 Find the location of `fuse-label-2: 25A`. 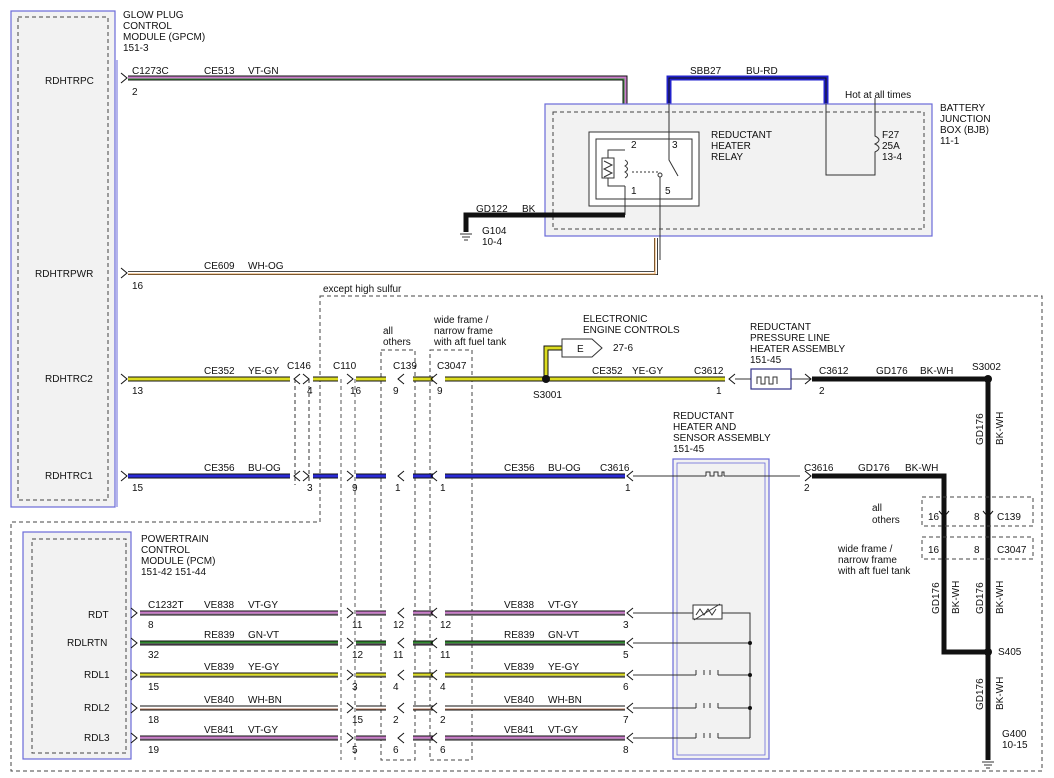

fuse-label-2: 25A is located at coordinates (891, 146).